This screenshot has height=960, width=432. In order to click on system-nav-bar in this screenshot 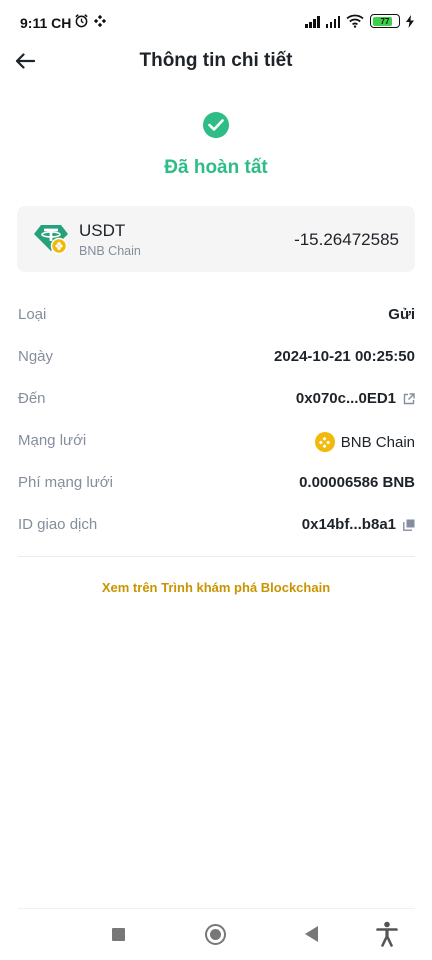, I will do `click(216, 935)`.